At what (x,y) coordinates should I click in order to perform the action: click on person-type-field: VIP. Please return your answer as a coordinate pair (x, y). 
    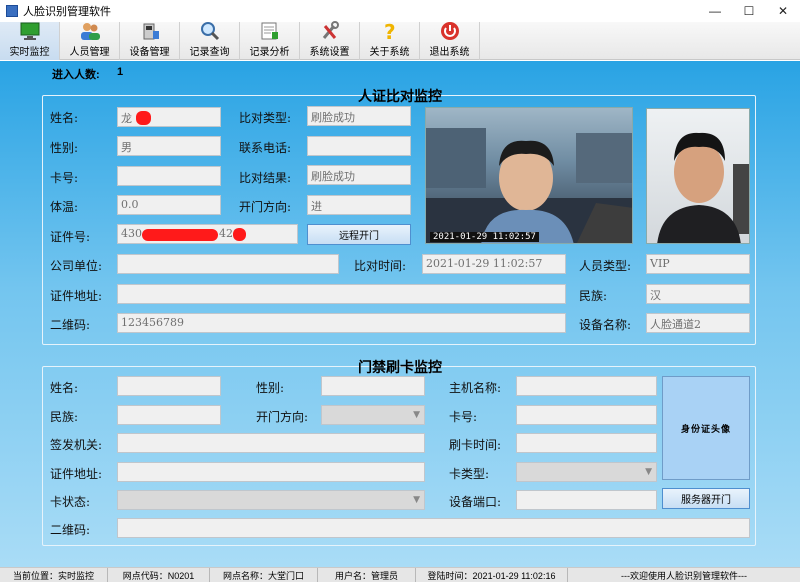
    Looking at the image, I should click on (698, 264).